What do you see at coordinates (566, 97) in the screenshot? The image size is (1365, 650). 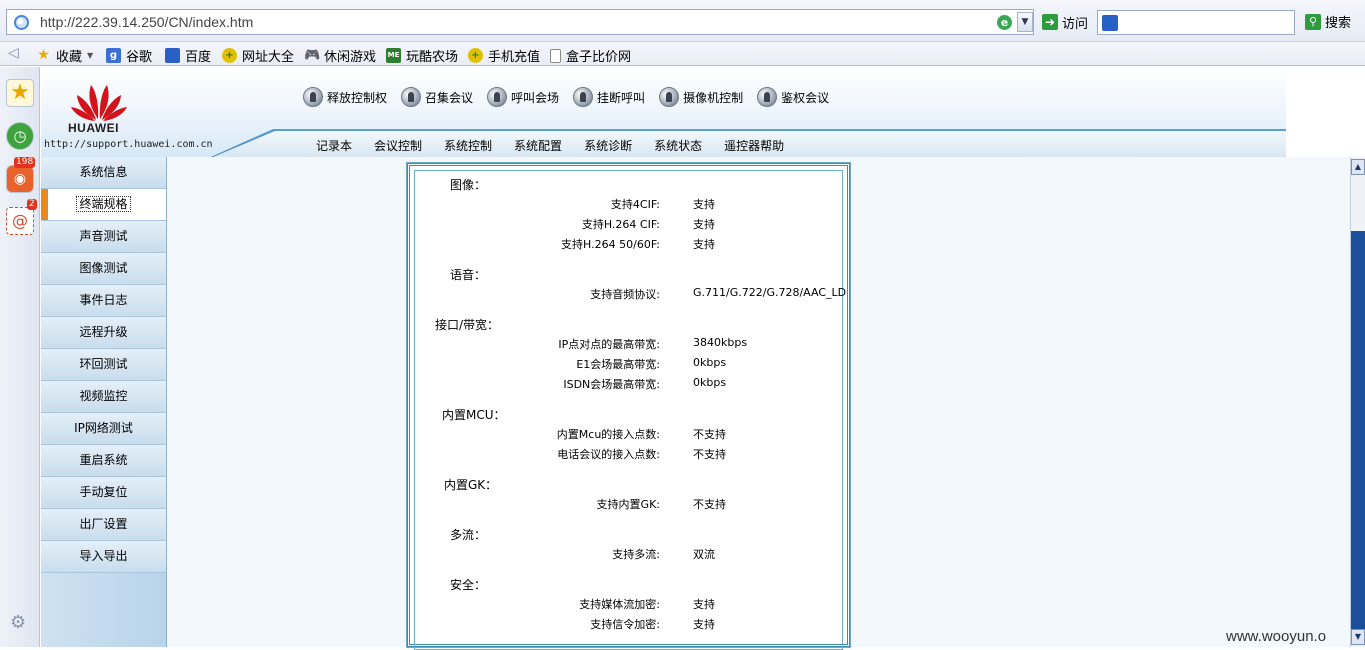 I see `toolbar: 释放控制权 召集会议 呼叫会场 挂断呼叫 摄像机控制 鉴权会议` at bounding box center [566, 97].